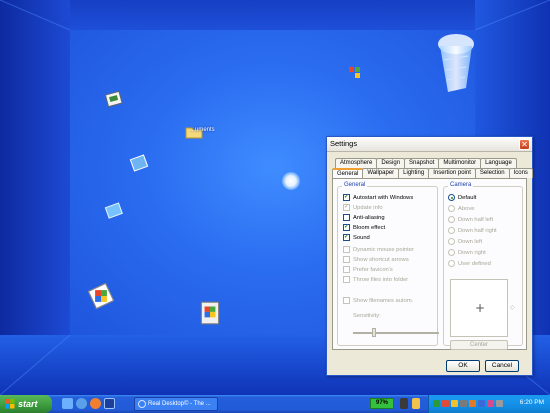 This screenshot has height=413, width=550. What do you see at coordinates (355, 73) in the screenshot?
I see `windows-logo-icon` at bounding box center [355, 73].